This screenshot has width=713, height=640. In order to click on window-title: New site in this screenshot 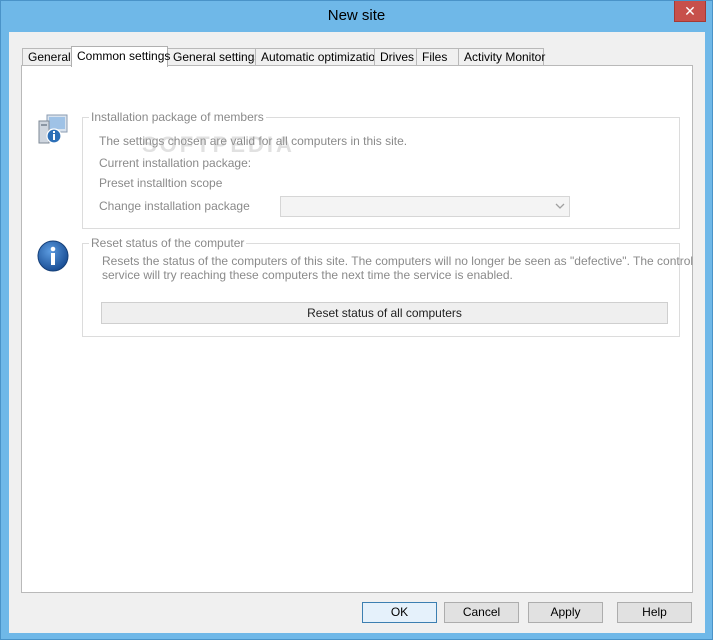, I will do `click(356, 15)`.